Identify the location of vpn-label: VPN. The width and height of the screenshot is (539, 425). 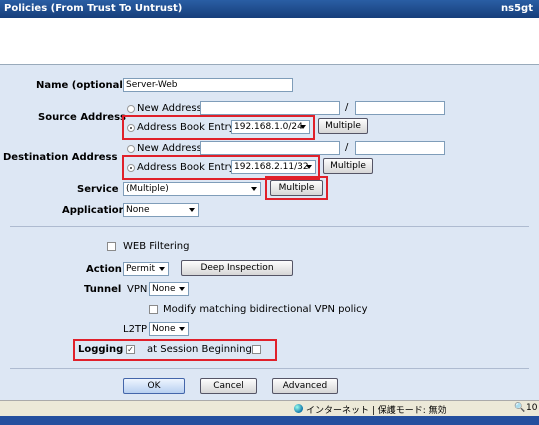
(137, 289).